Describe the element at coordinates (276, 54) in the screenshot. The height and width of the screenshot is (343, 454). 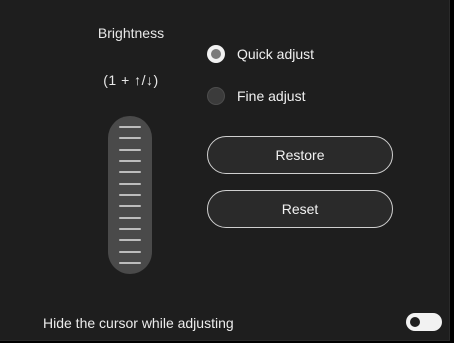
I see `quick-adjust-label: Quick adjust` at that location.